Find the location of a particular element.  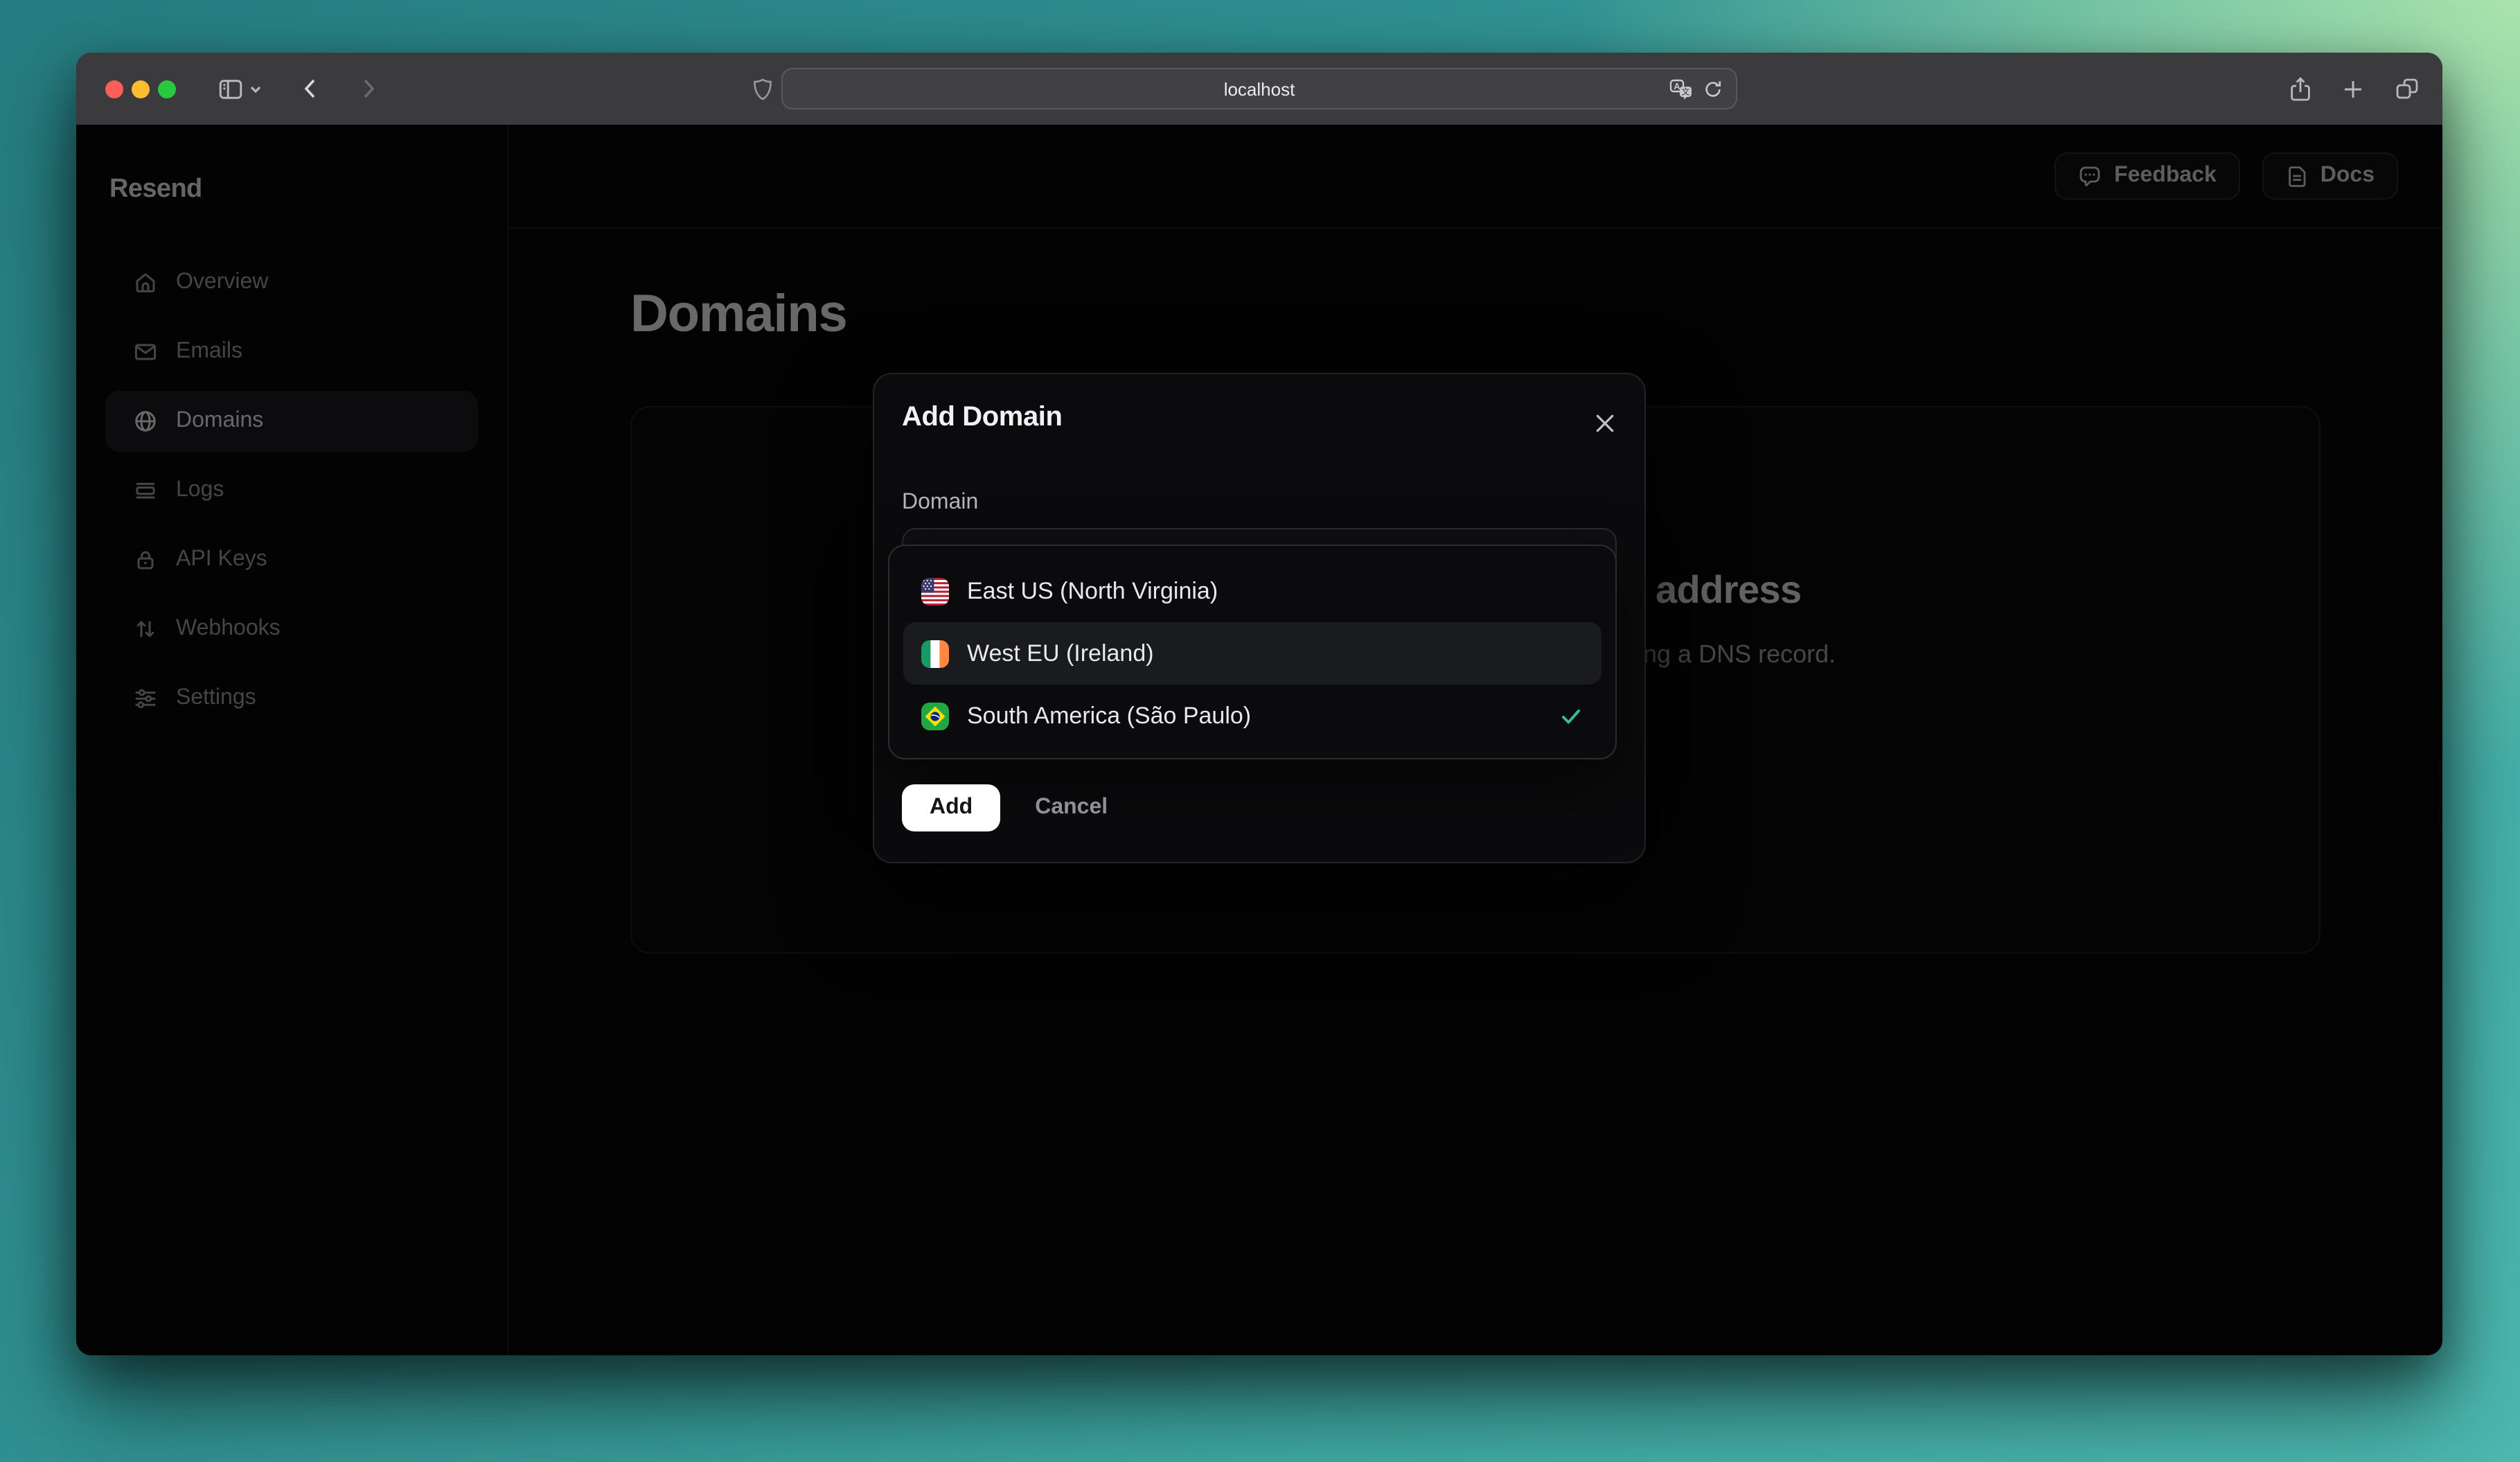

region-option-east-us: East US (North Virginia) is located at coordinates (1252, 591).